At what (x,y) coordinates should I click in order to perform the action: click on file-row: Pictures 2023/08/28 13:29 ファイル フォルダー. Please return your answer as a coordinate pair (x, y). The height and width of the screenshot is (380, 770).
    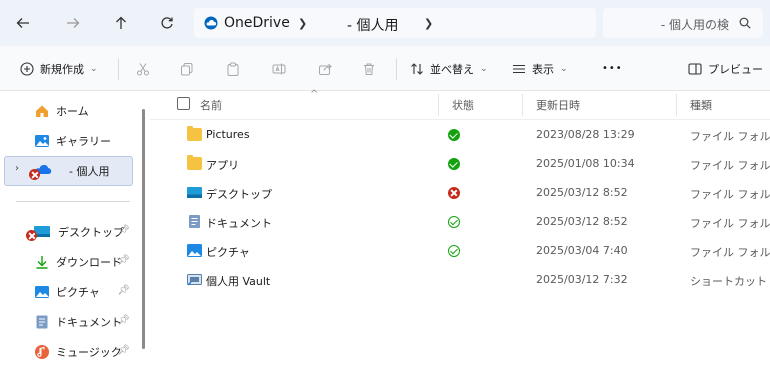
    Looking at the image, I should click on (473, 135).